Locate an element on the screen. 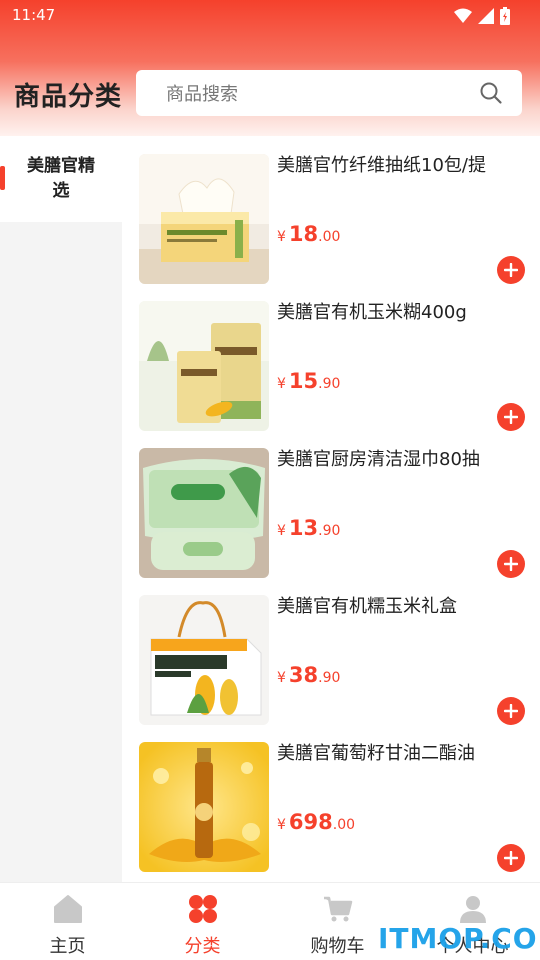 The width and height of the screenshot is (540, 960). wifi-icon is located at coordinates (463, 15).